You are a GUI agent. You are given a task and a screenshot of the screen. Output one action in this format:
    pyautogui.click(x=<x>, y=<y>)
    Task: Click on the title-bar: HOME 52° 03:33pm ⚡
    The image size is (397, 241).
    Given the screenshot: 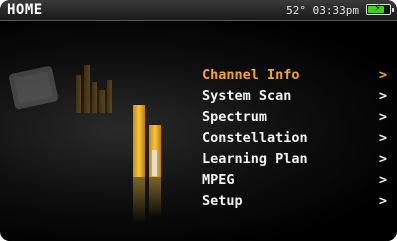 What is the action you would take?
    pyautogui.click(x=198, y=10)
    